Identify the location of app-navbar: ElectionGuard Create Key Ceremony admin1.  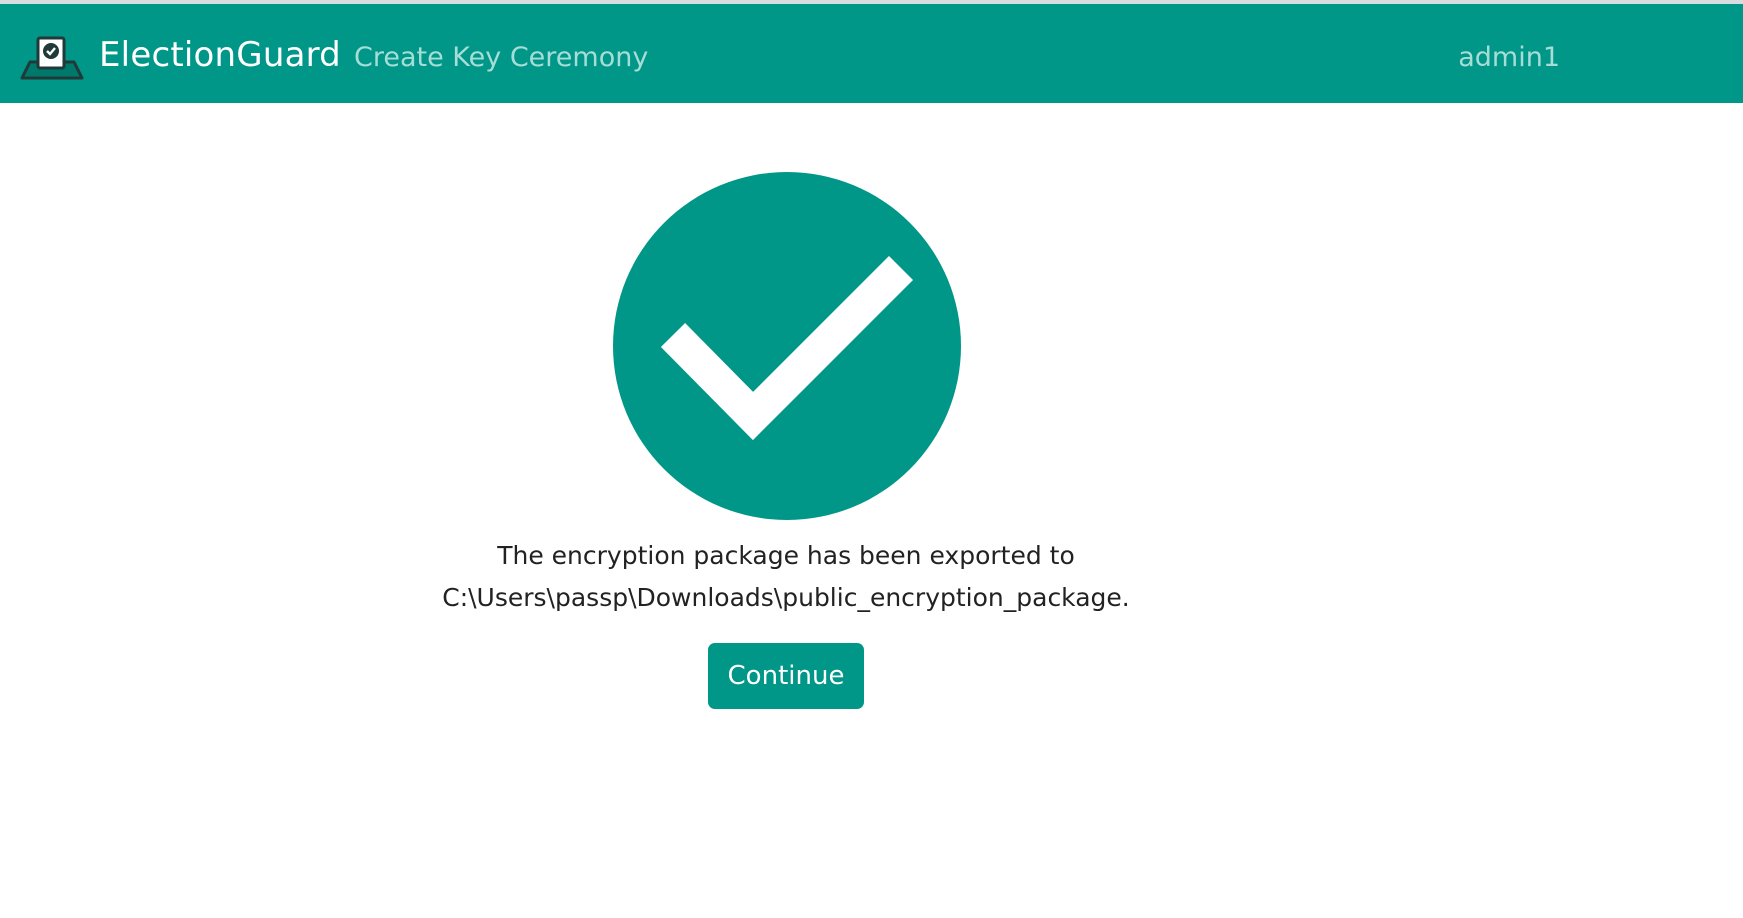
(871, 53).